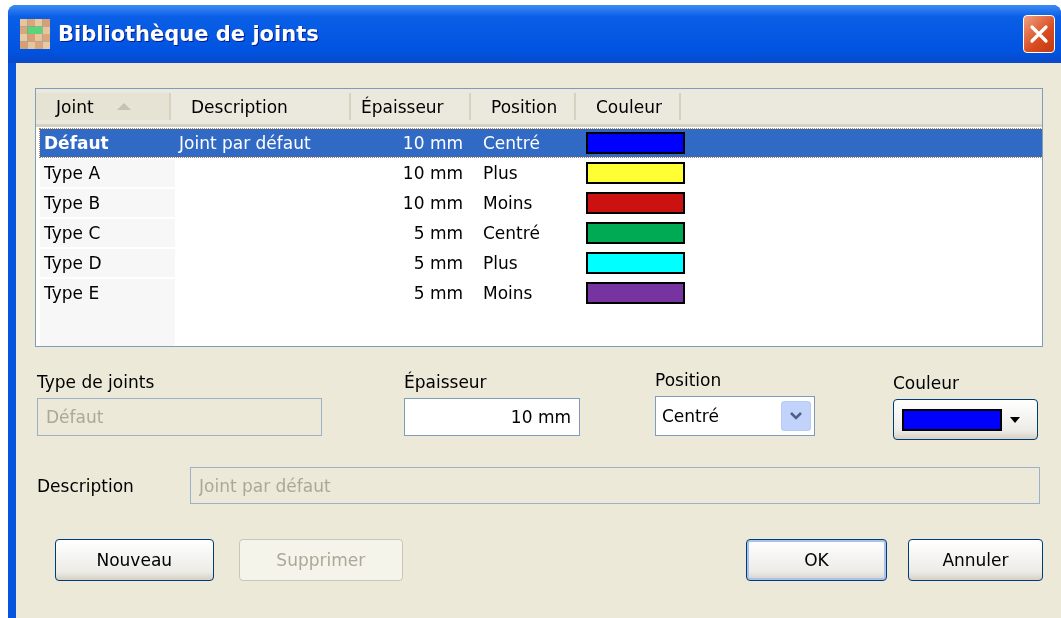 This screenshot has height=618, width=1061. I want to click on close-icon, so click(1039, 34).